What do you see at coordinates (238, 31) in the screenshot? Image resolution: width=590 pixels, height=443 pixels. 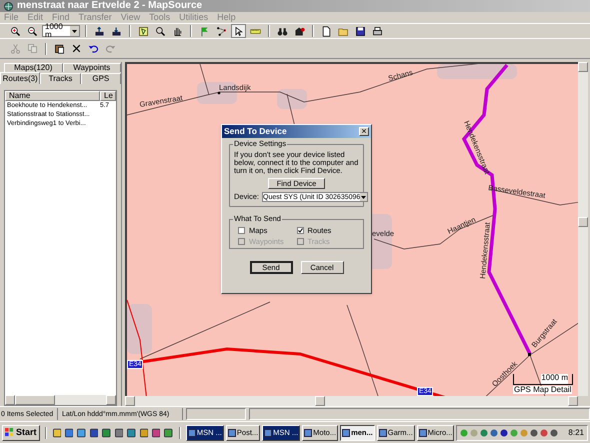 I see `cursor-icon` at bounding box center [238, 31].